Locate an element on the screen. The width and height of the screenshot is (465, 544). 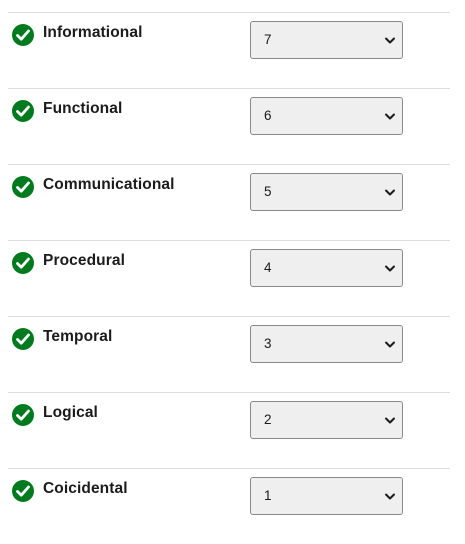
match-label: Procedural is located at coordinates (84, 260).